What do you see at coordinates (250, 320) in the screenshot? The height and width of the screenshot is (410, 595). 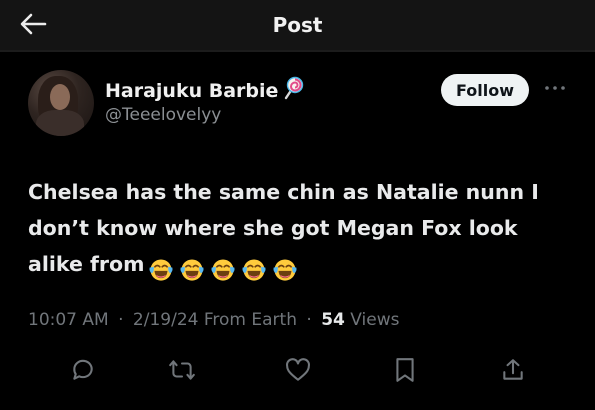 I see `post-source: From Earth` at bounding box center [250, 320].